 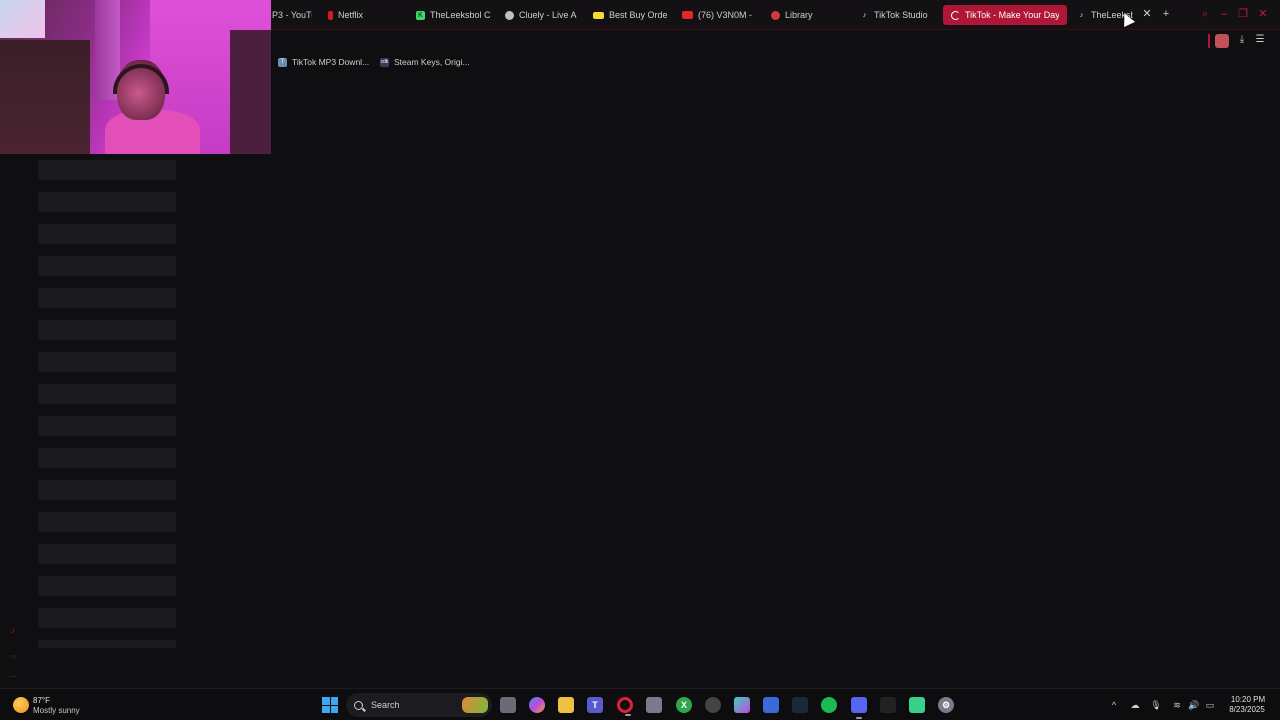 I want to click on tab-cluely: Cluely - Live A, so click(x=542, y=15).